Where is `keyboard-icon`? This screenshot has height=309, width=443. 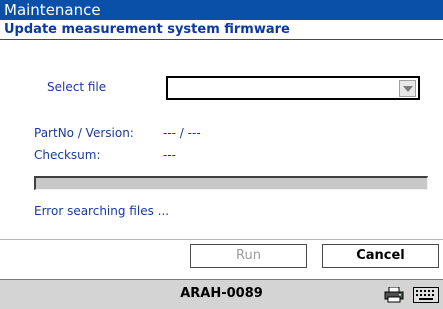 keyboard-icon is located at coordinates (426, 295).